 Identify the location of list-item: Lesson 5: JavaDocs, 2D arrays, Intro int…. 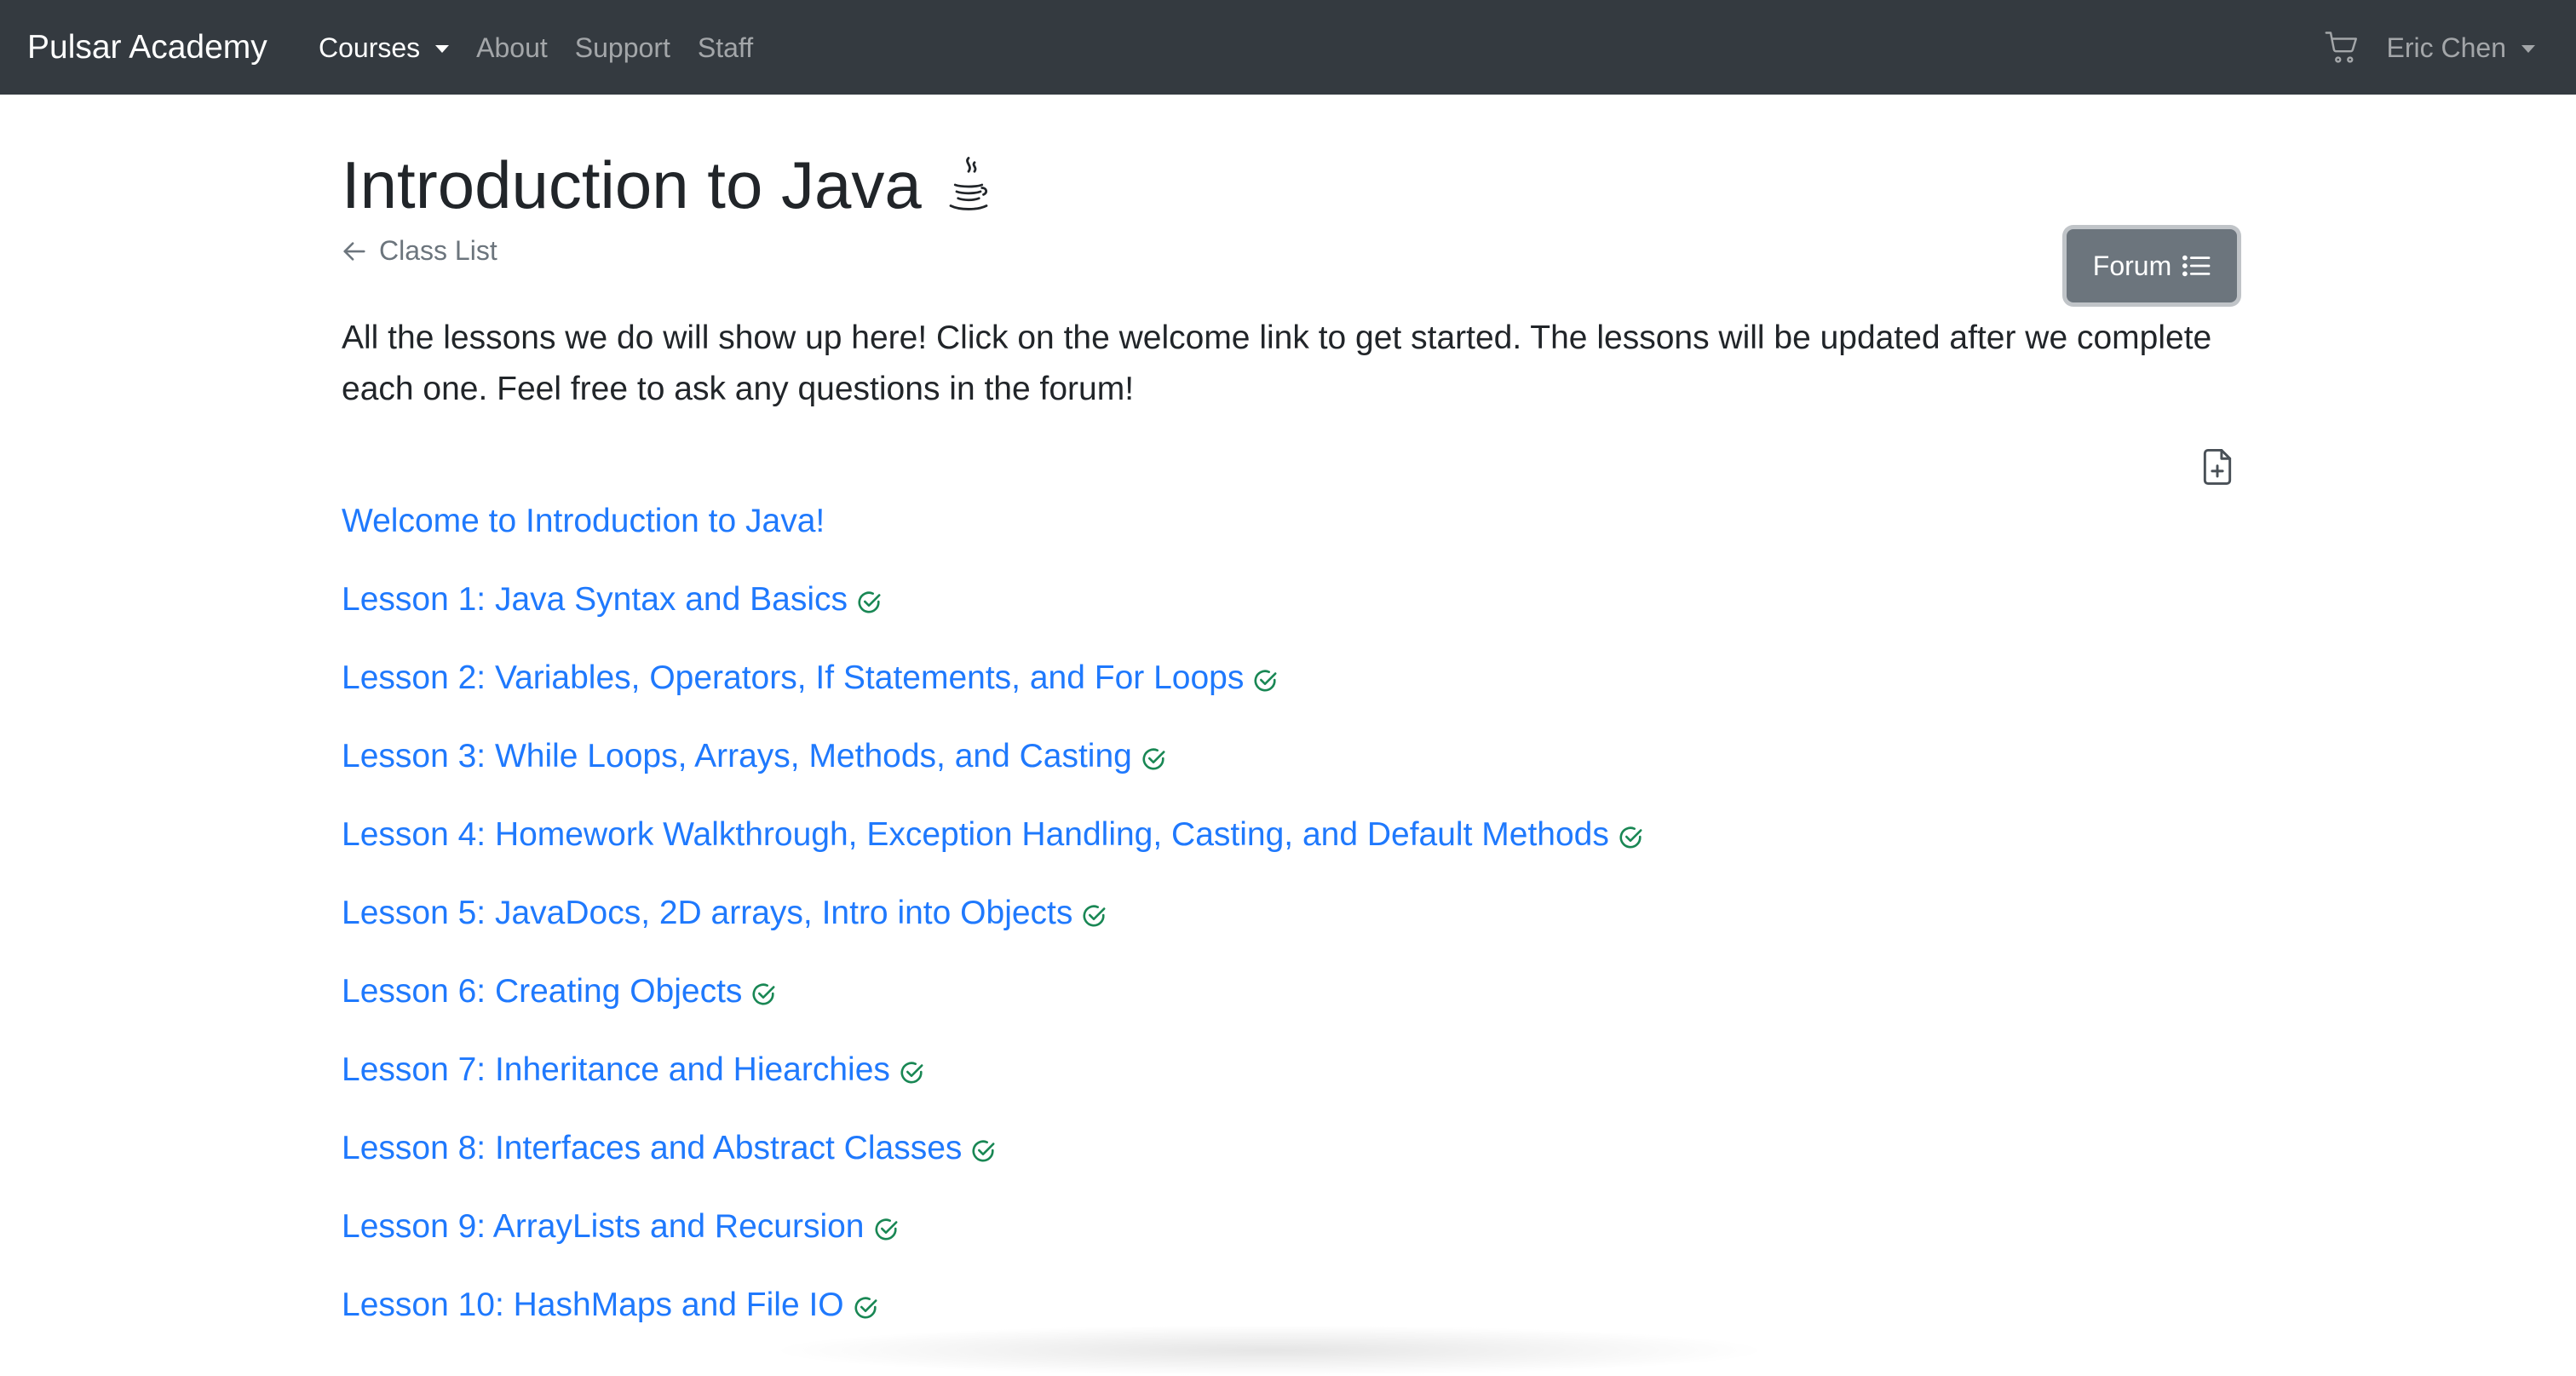
(993, 914).